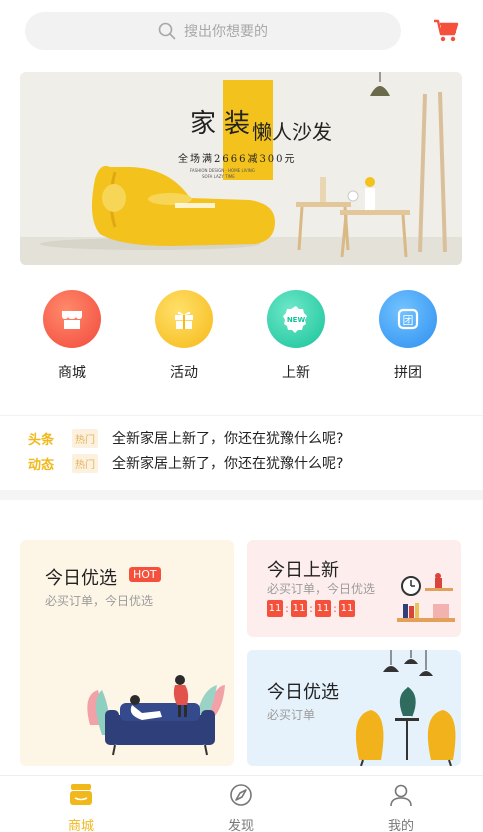  Describe the element at coordinates (408, 373) in the screenshot. I see `category-group-buy-label: 拼团` at that location.